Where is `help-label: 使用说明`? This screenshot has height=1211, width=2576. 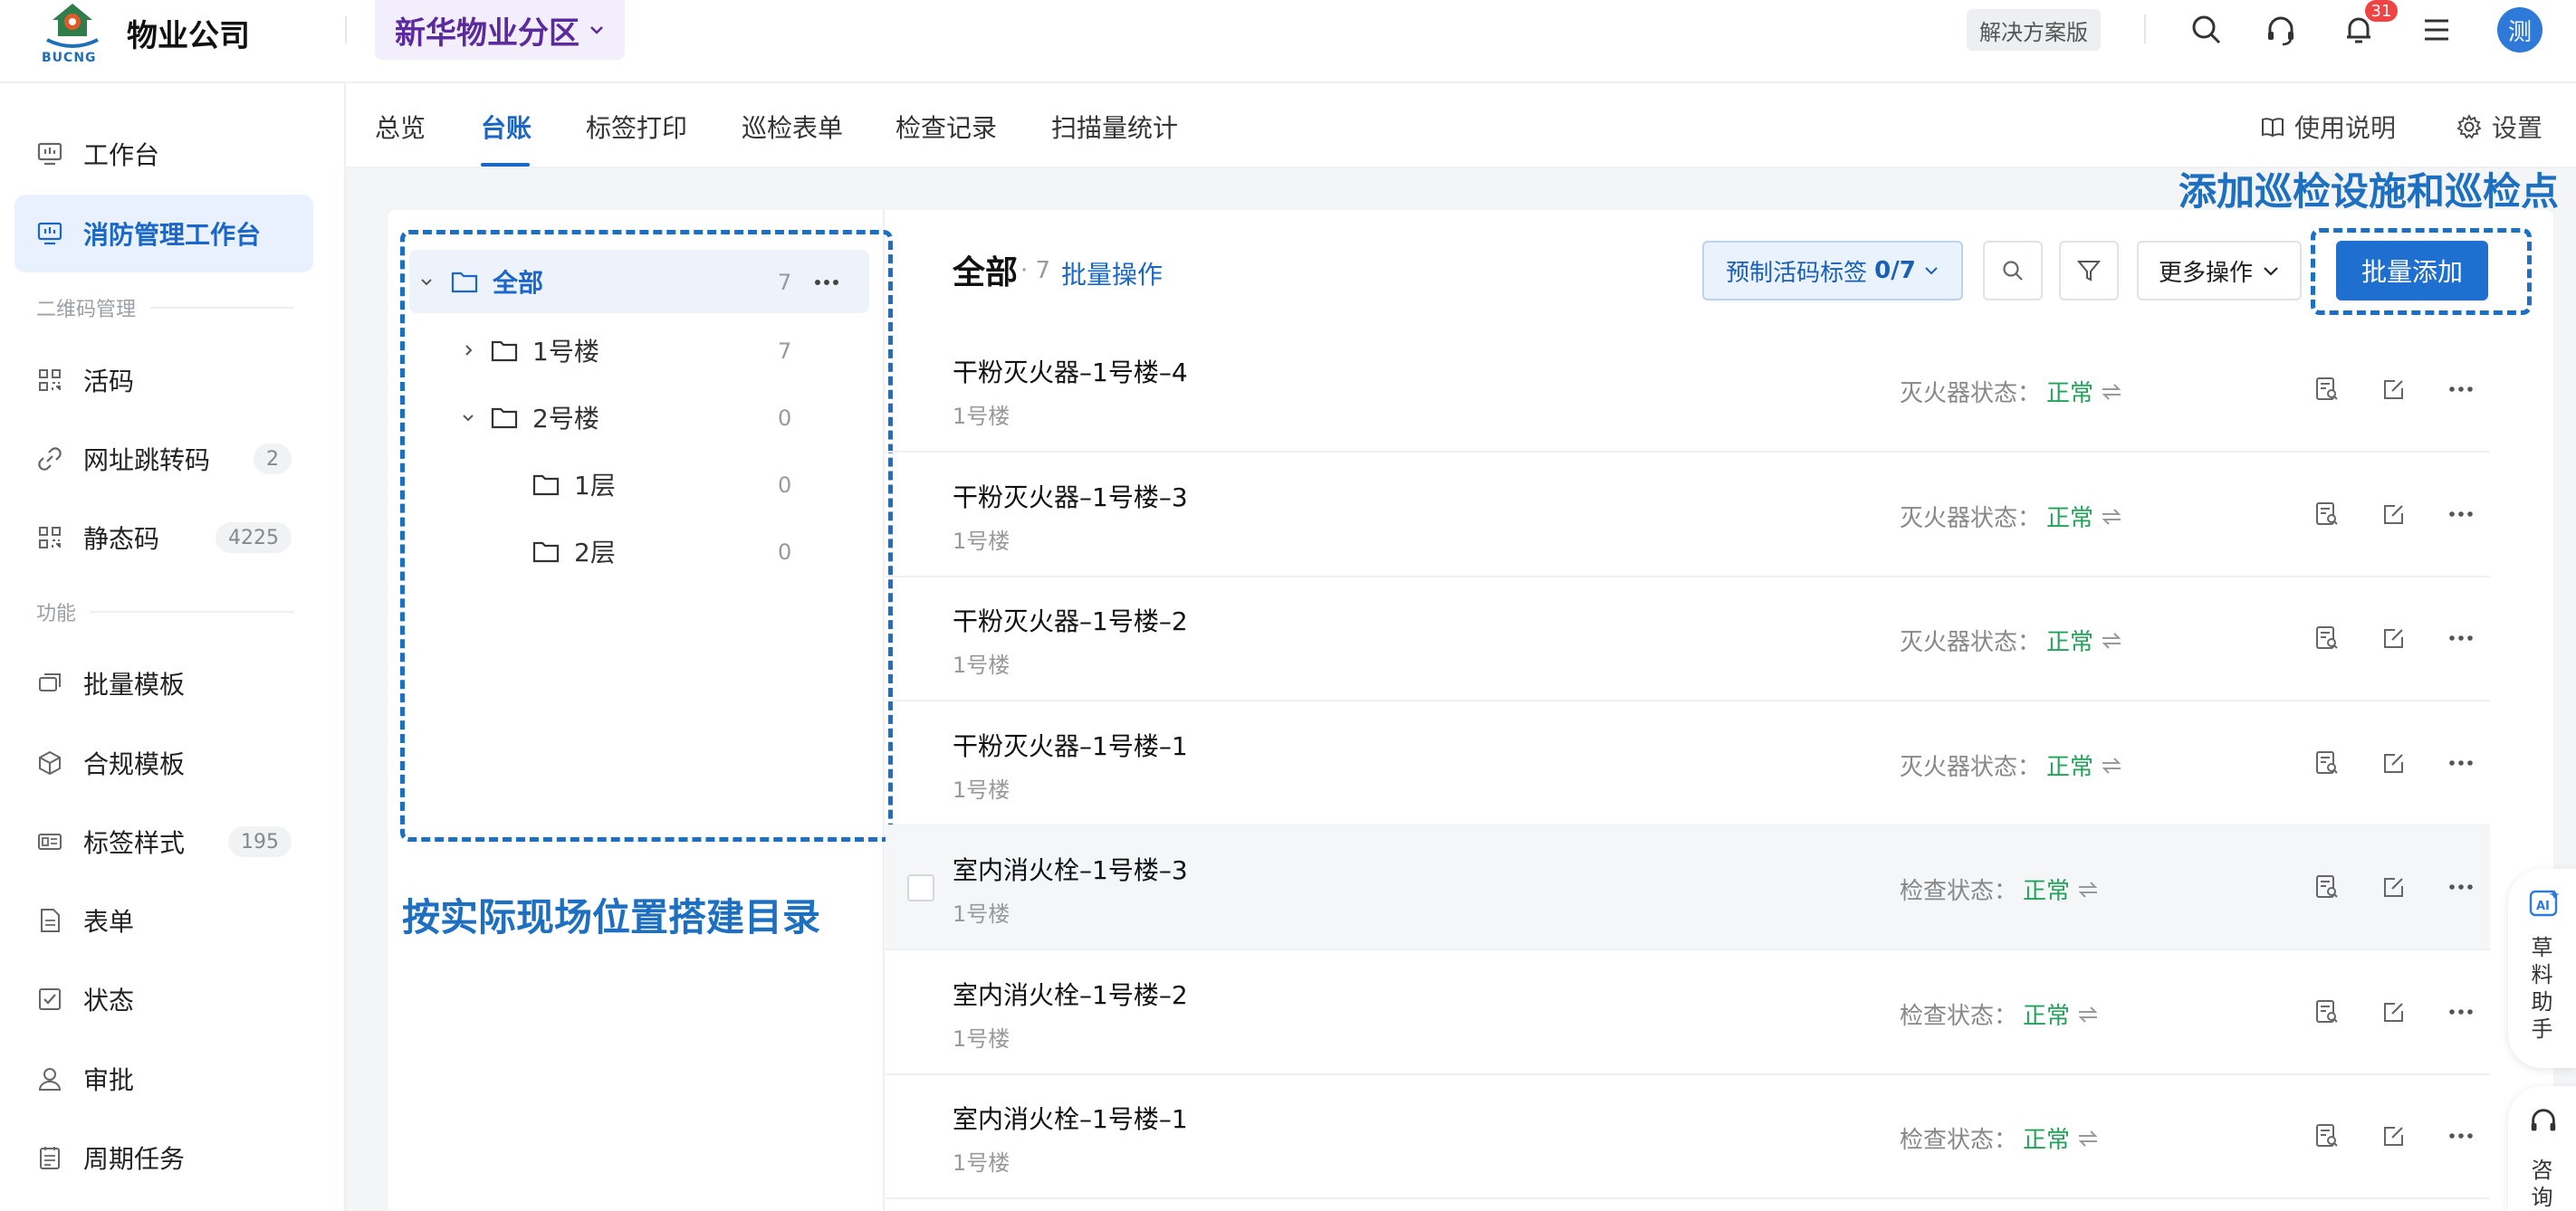
help-label: 使用说明 is located at coordinates (2345, 128).